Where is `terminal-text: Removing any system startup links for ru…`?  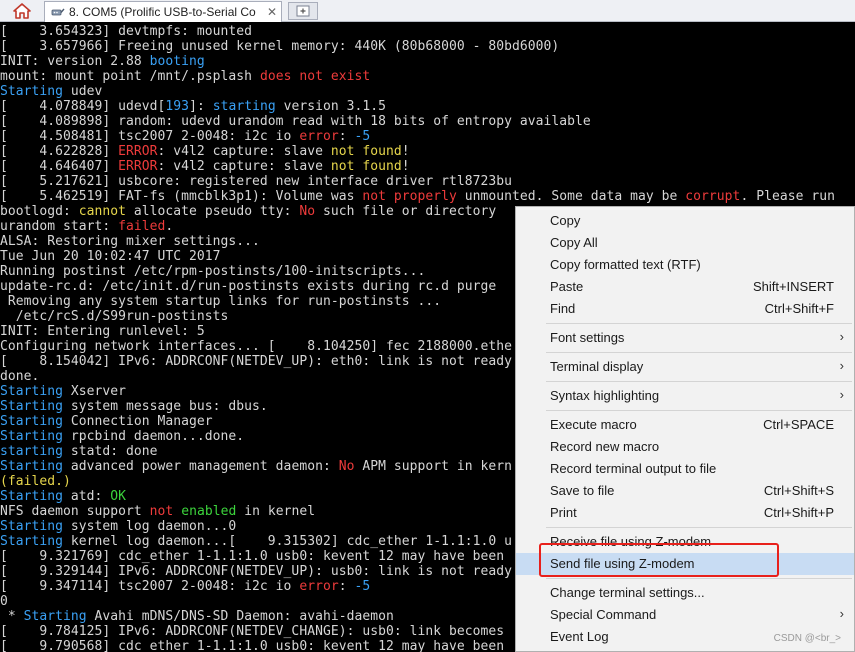 terminal-text: Removing any system startup links for ru… is located at coordinates (221, 301).